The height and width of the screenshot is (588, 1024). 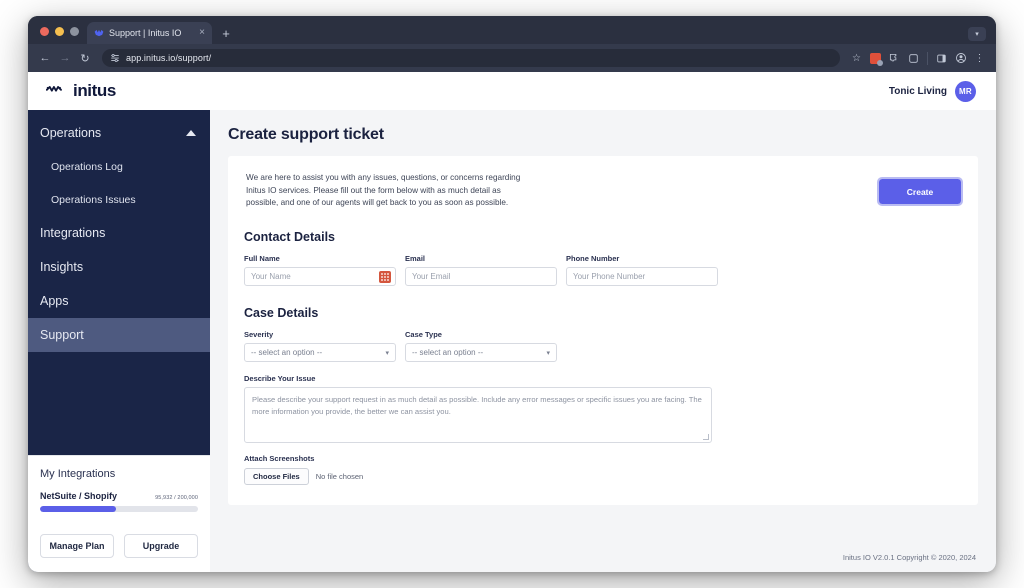 What do you see at coordinates (45, 58) in the screenshot?
I see `back-button: ←` at bounding box center [45, 58].